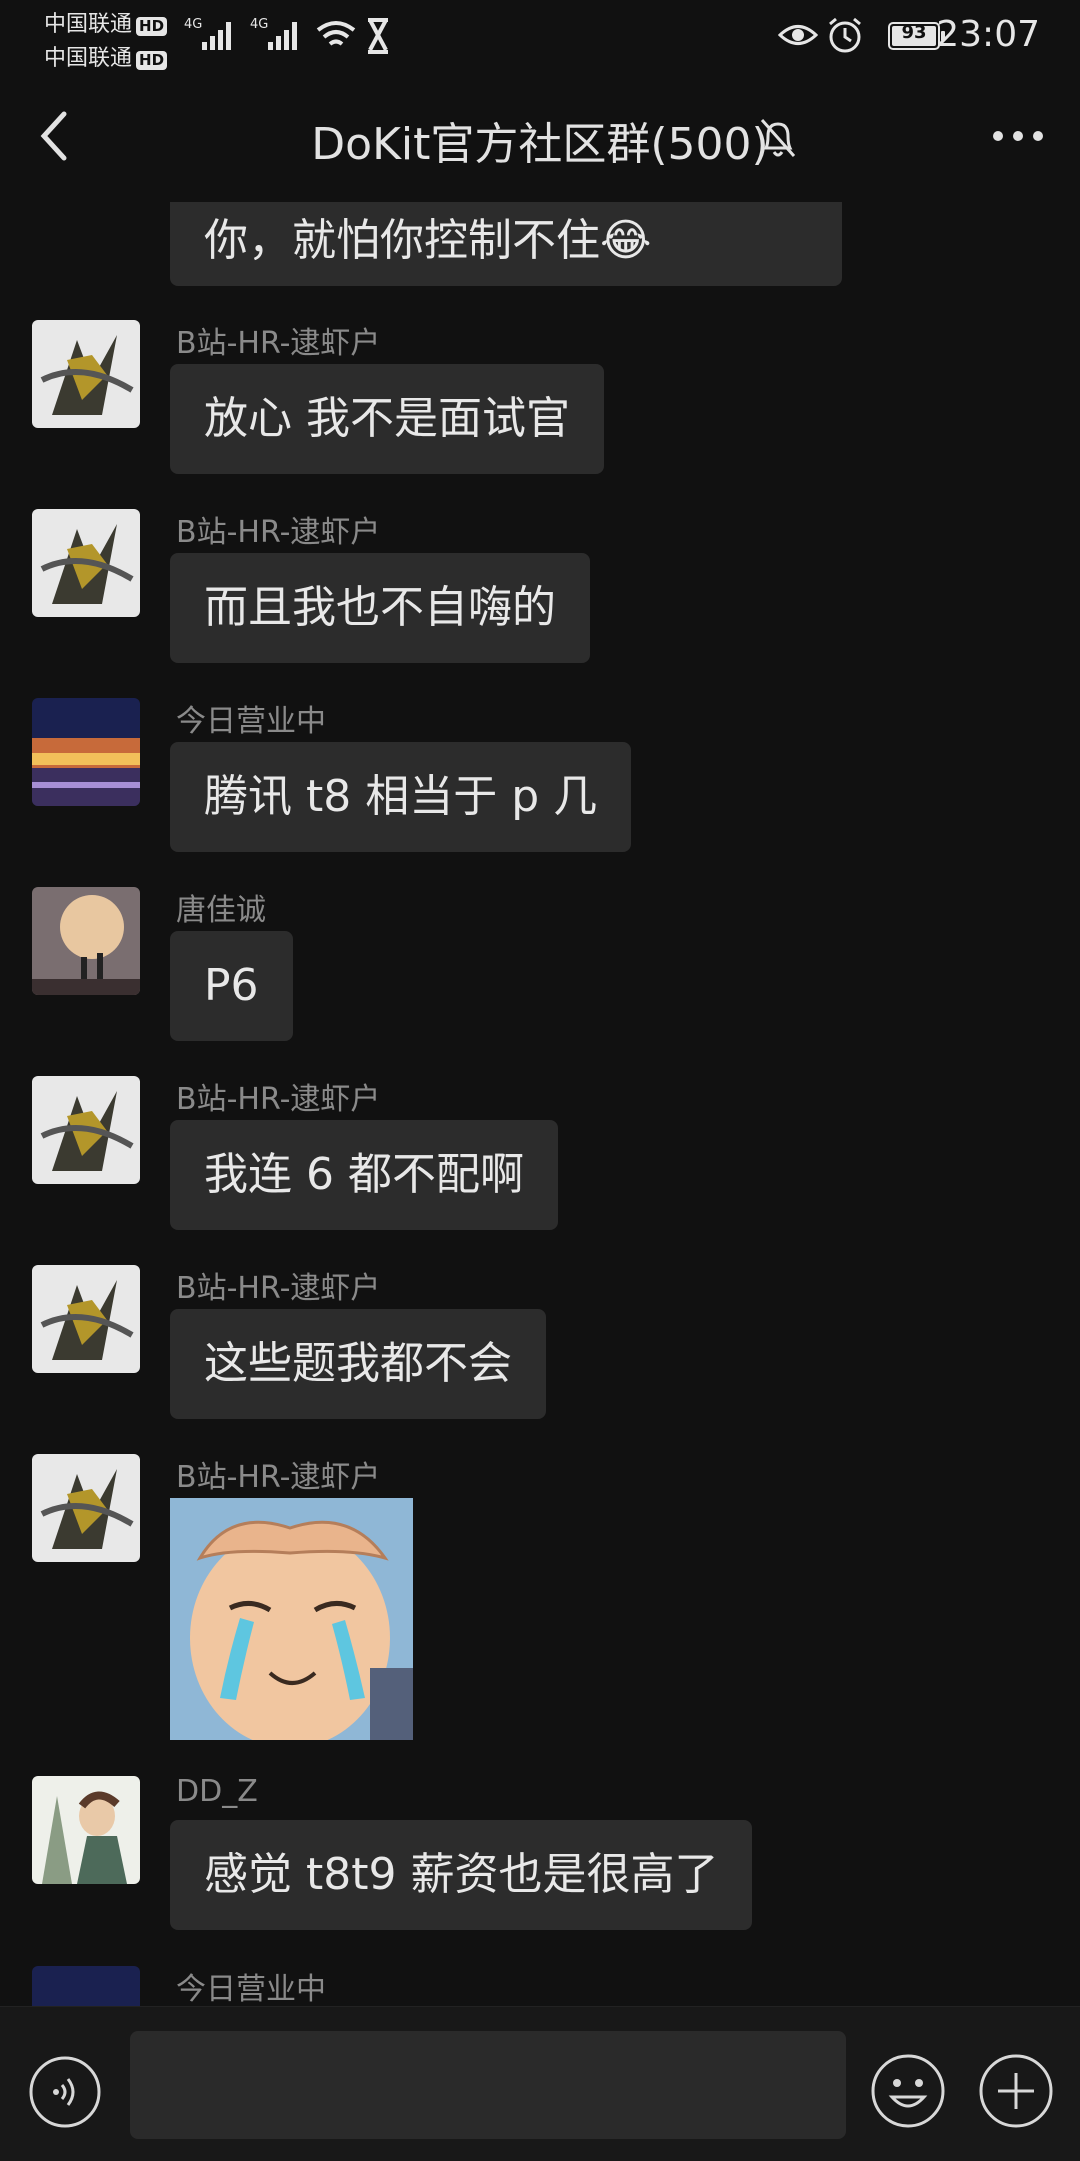 The height and width of the screenshot is (2161, 1080). I want to click on input-bar, so click(540, 2083).